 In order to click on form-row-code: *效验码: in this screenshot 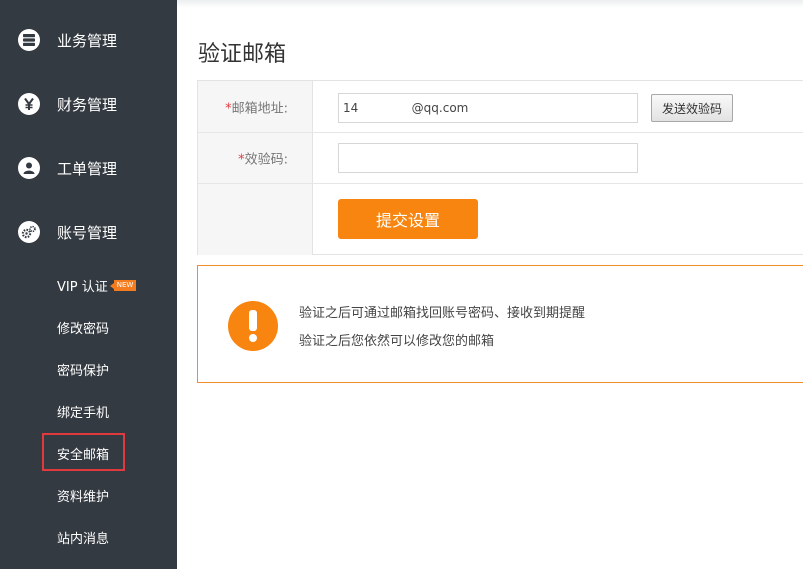, I will do `click(500, 158)`.